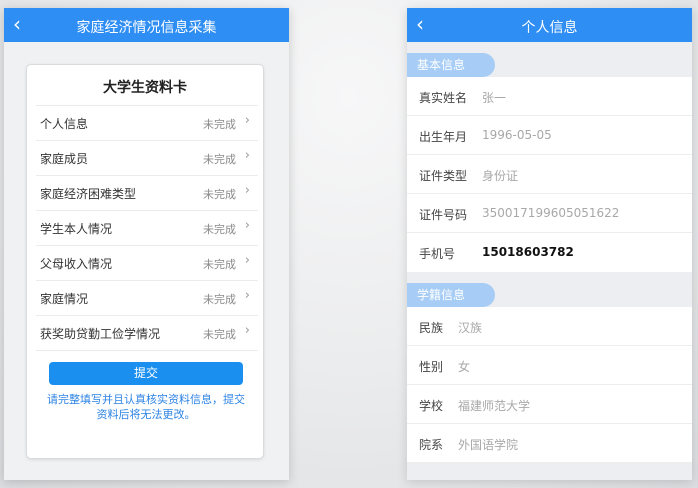 Image resolution: width=698 pixels, height=488 pixels. Describe the element at coordinates (64, 159) in the screenshot. I see `list-item-label: 家庭成员` at that location.